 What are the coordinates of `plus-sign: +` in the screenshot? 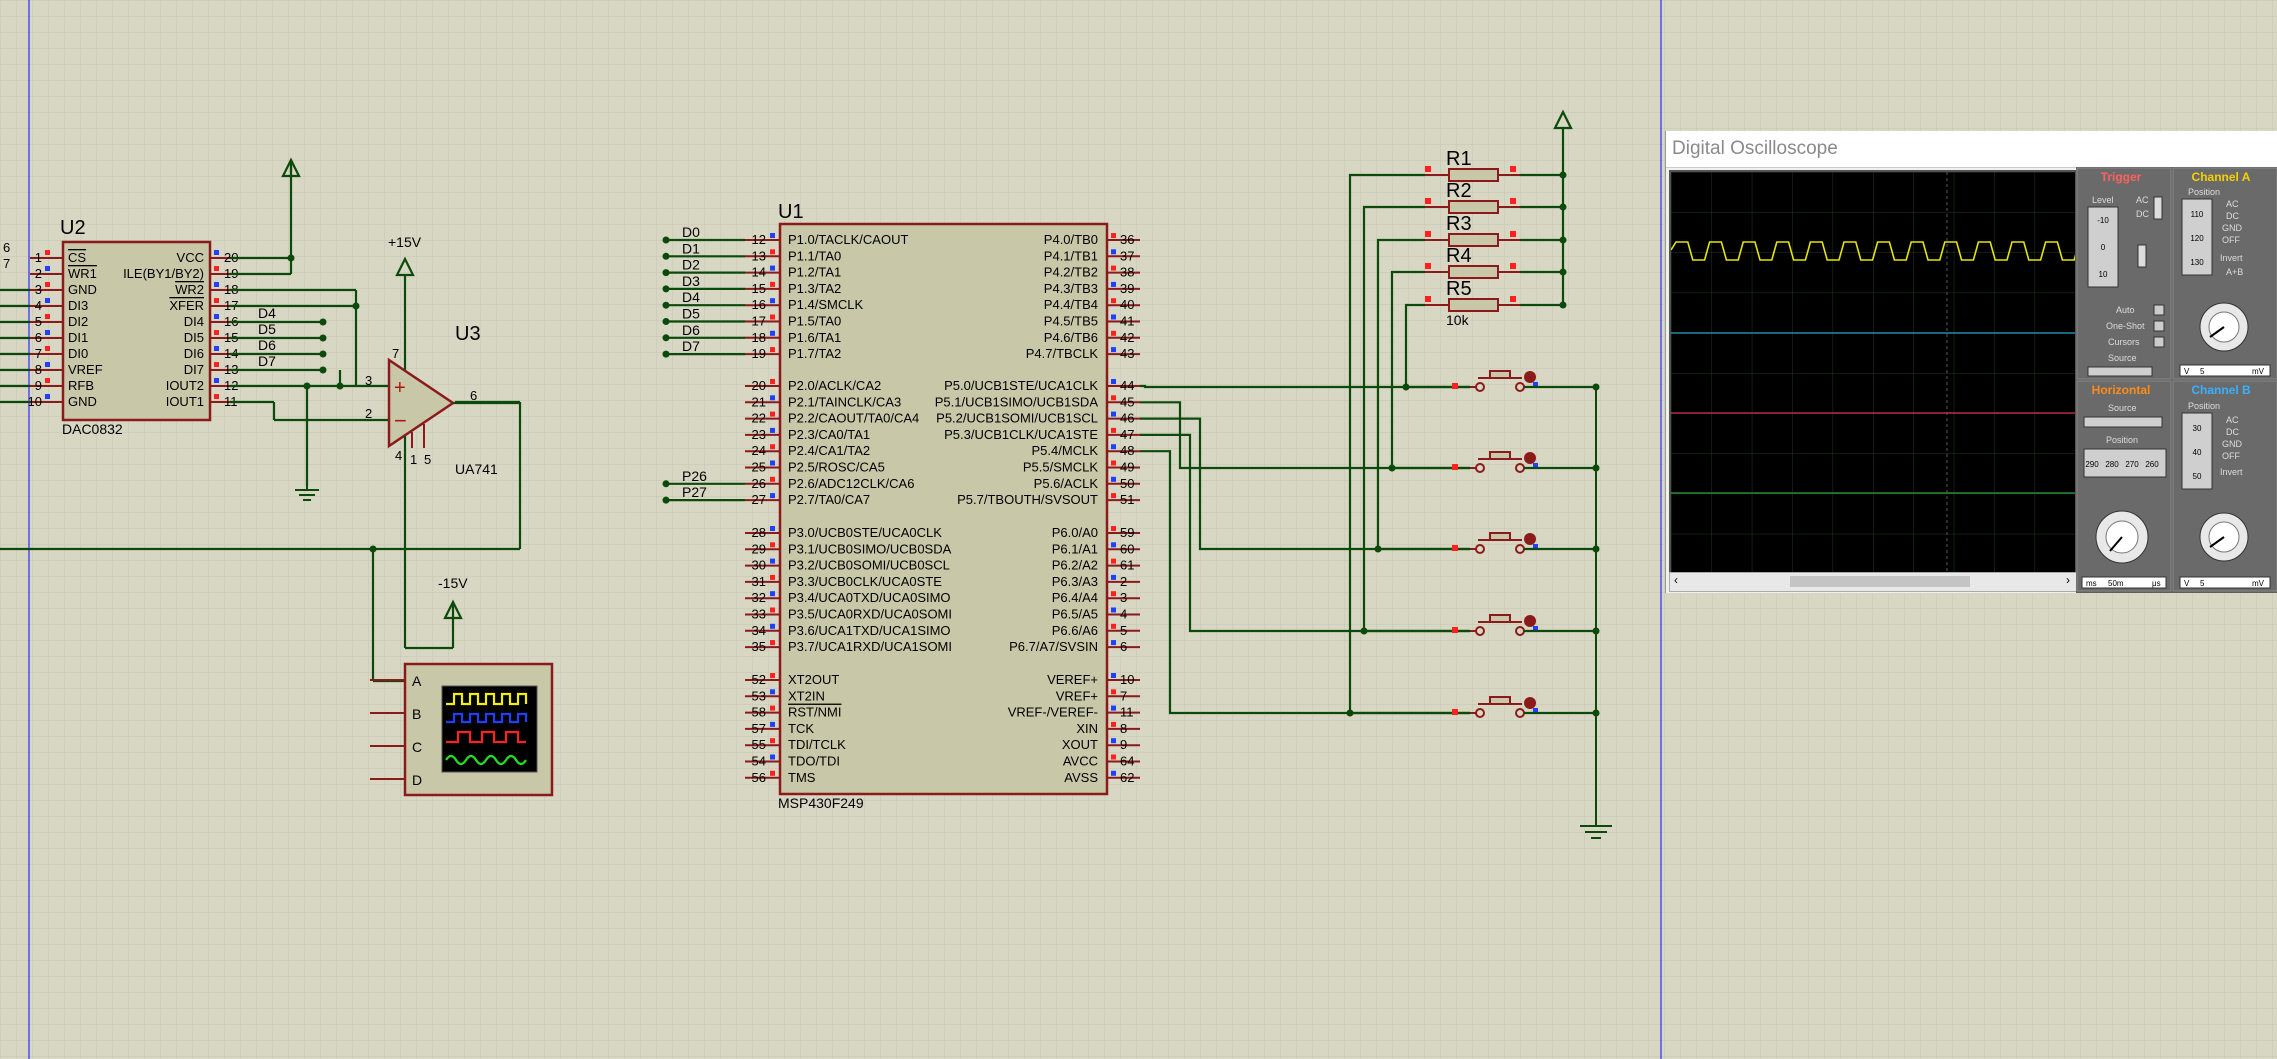 It's located at (400, 388).